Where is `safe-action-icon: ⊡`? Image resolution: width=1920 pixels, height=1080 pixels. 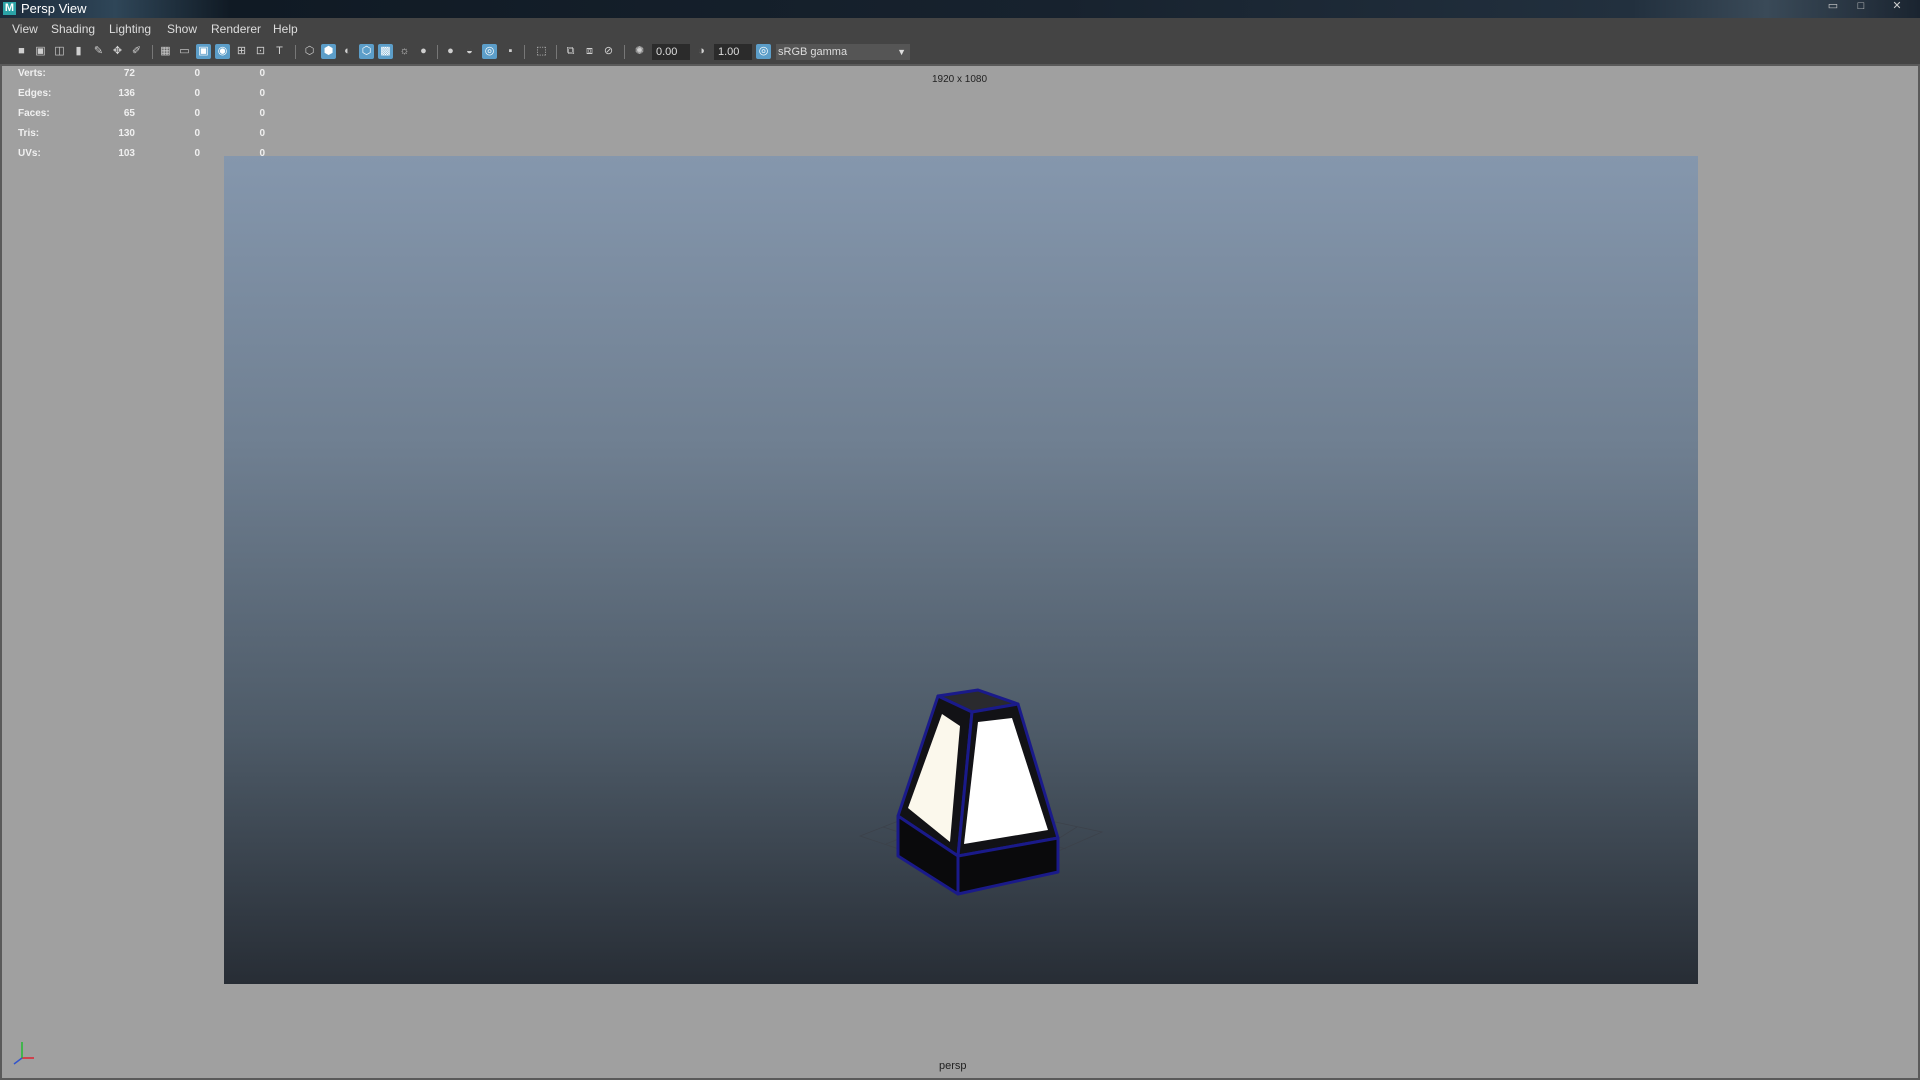 safe-action-icon: ⊡ is located at coordinates (260, 51).